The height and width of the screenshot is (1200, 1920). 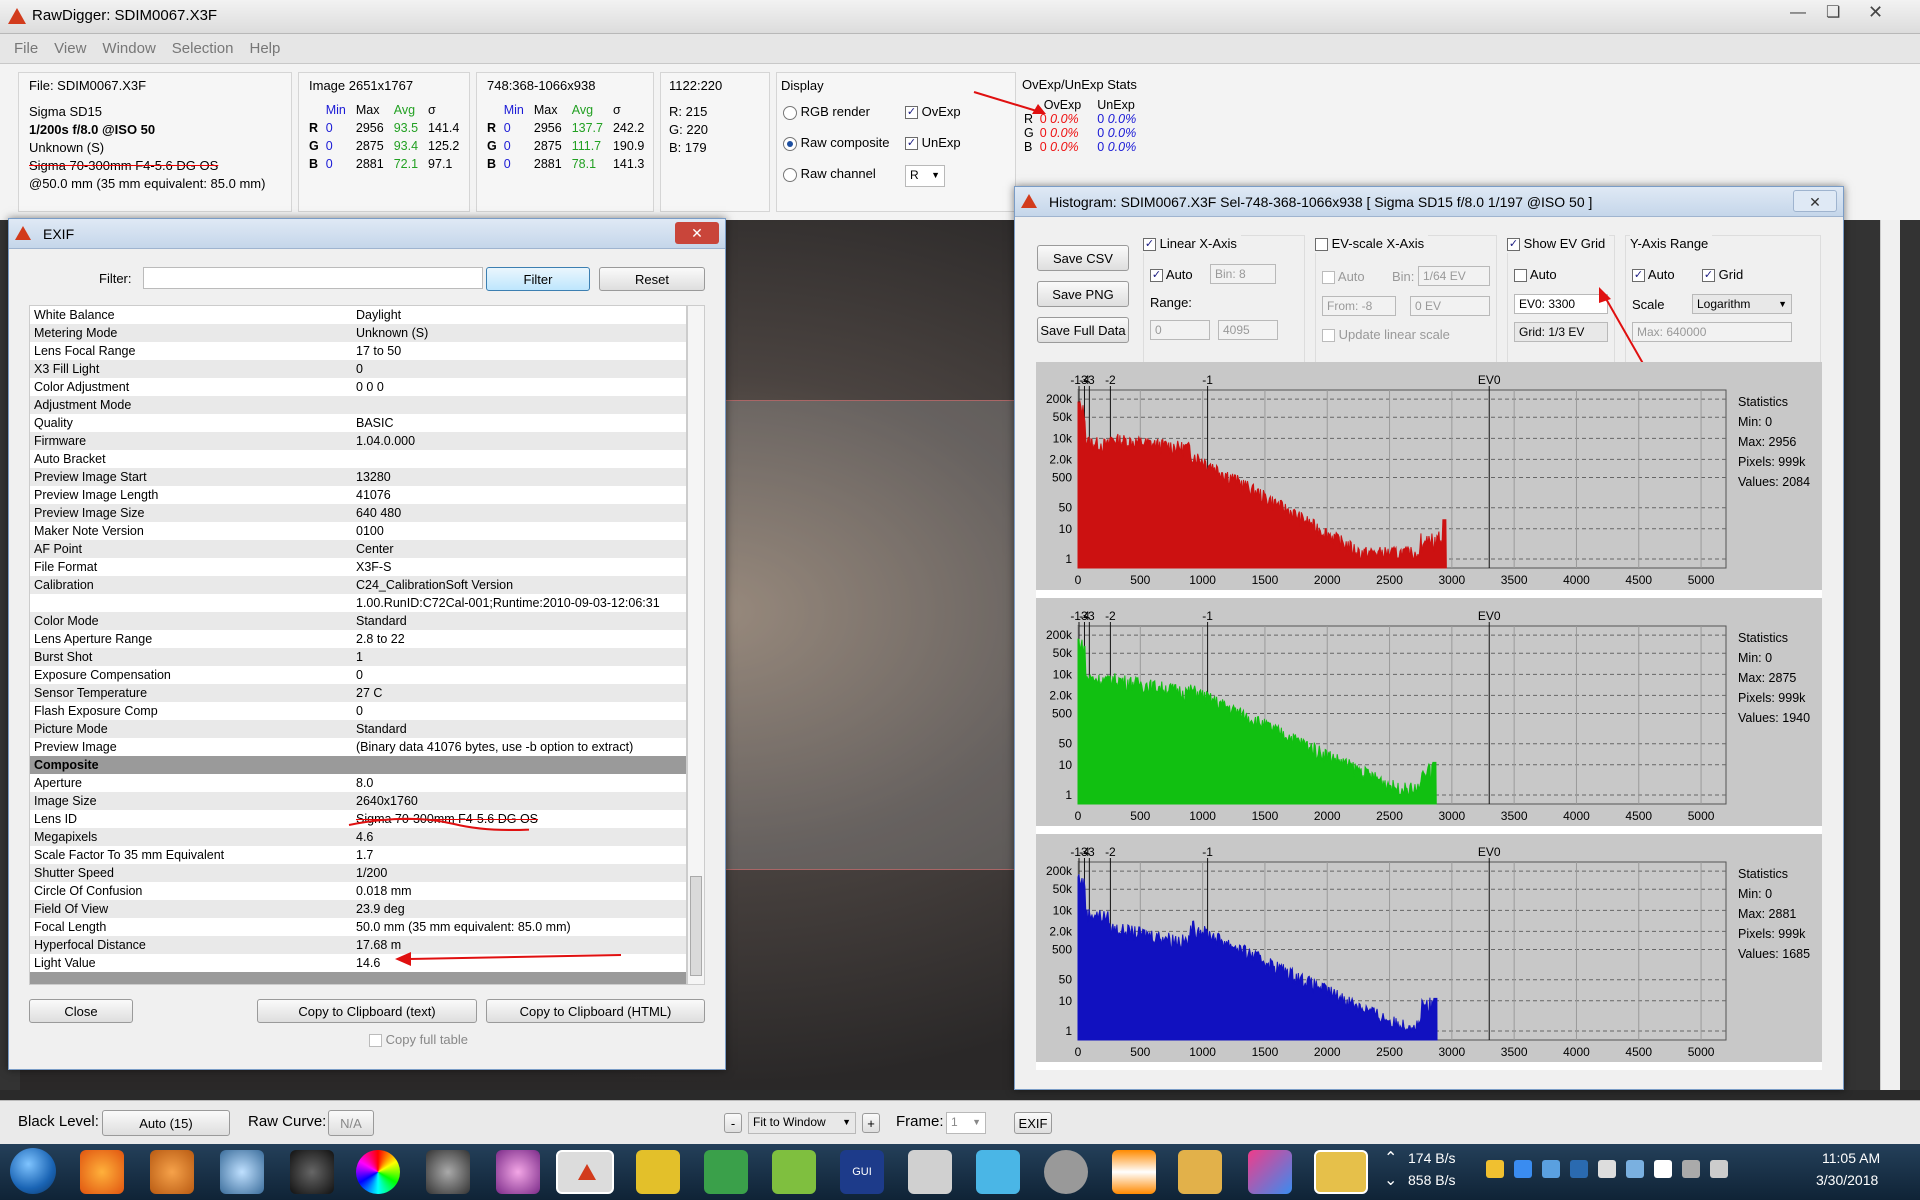 I want to click on firefox-icon, so click(x=102, y=1172).